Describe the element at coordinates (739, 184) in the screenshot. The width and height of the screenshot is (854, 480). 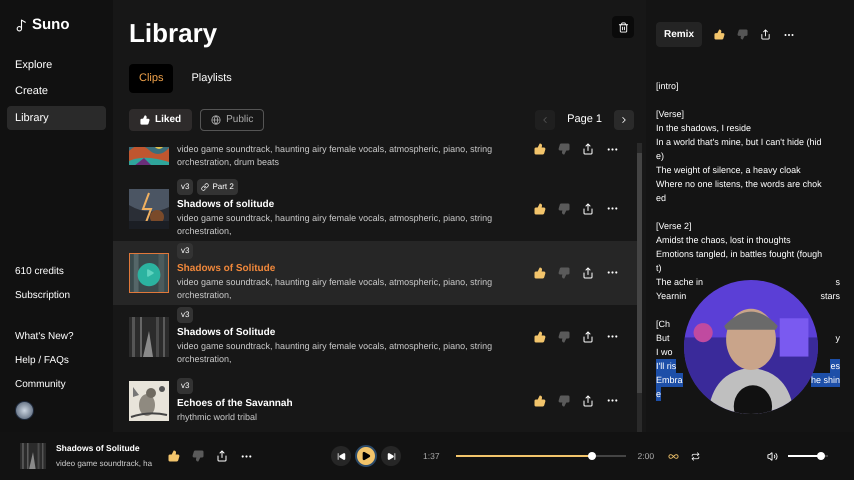
I see `lyric-line: Where no one listens, the words are chok` at that location.